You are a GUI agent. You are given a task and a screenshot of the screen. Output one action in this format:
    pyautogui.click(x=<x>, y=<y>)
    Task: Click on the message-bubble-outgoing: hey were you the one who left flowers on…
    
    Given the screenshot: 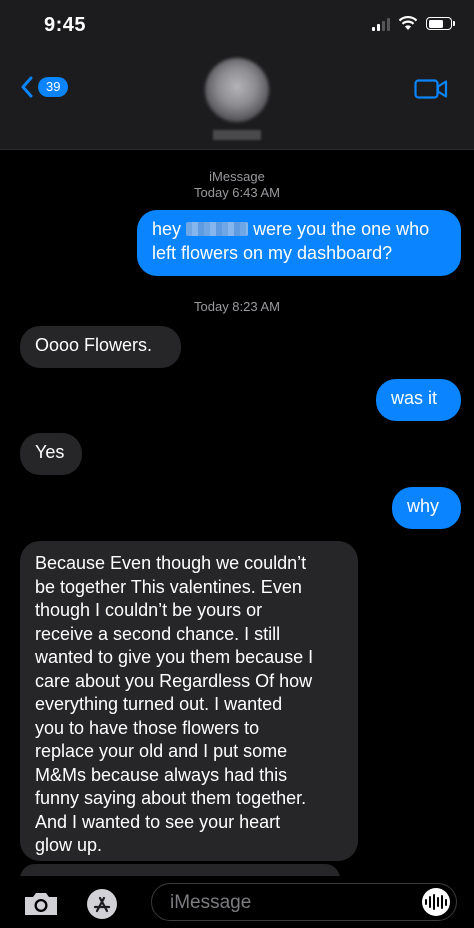 What is the action you would take?
    pyautogui.click(x=299, y=243)
    